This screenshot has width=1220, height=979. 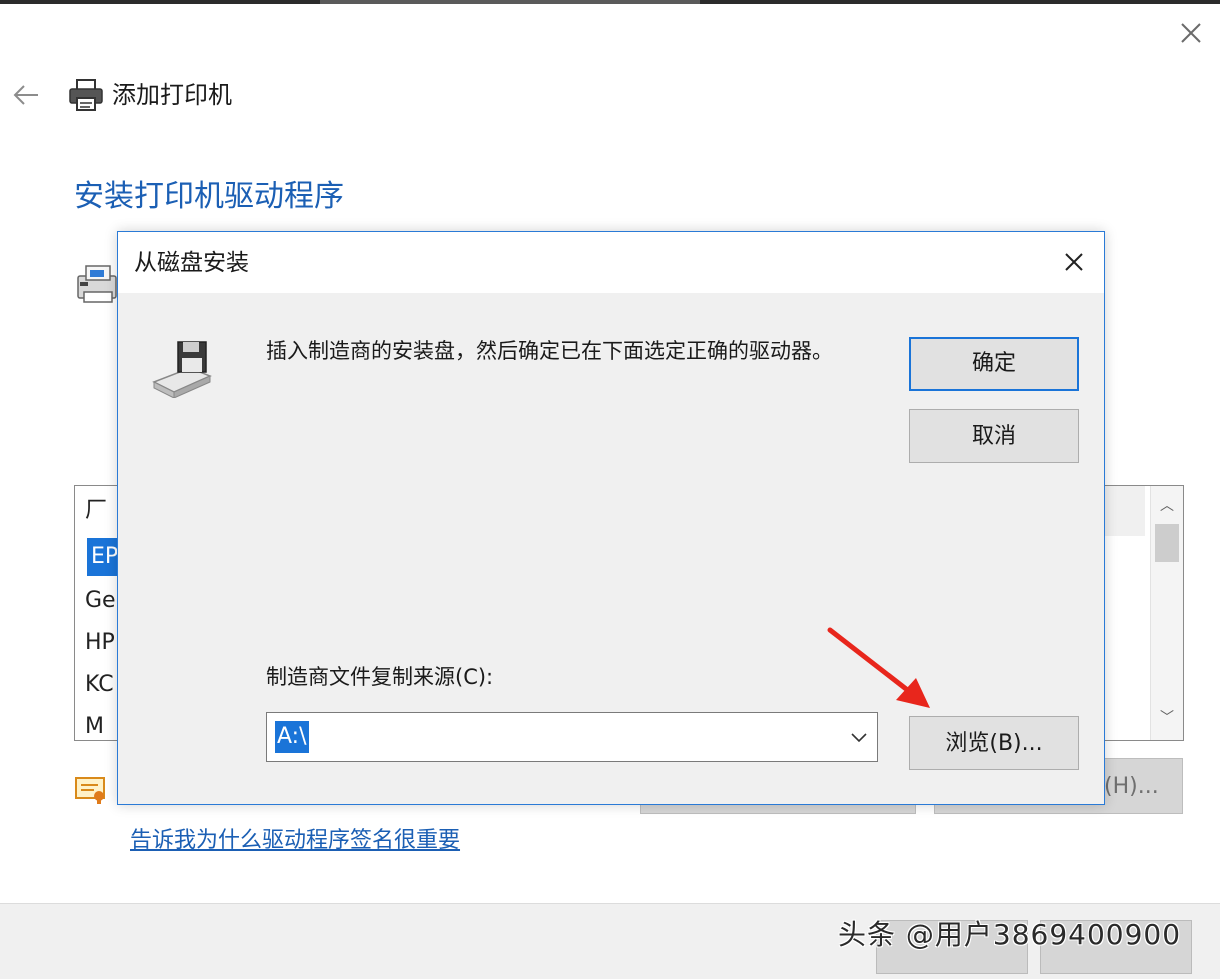 I want to click on dialog-titlebar: 从磁盘安装, so click(x=611, y=262).